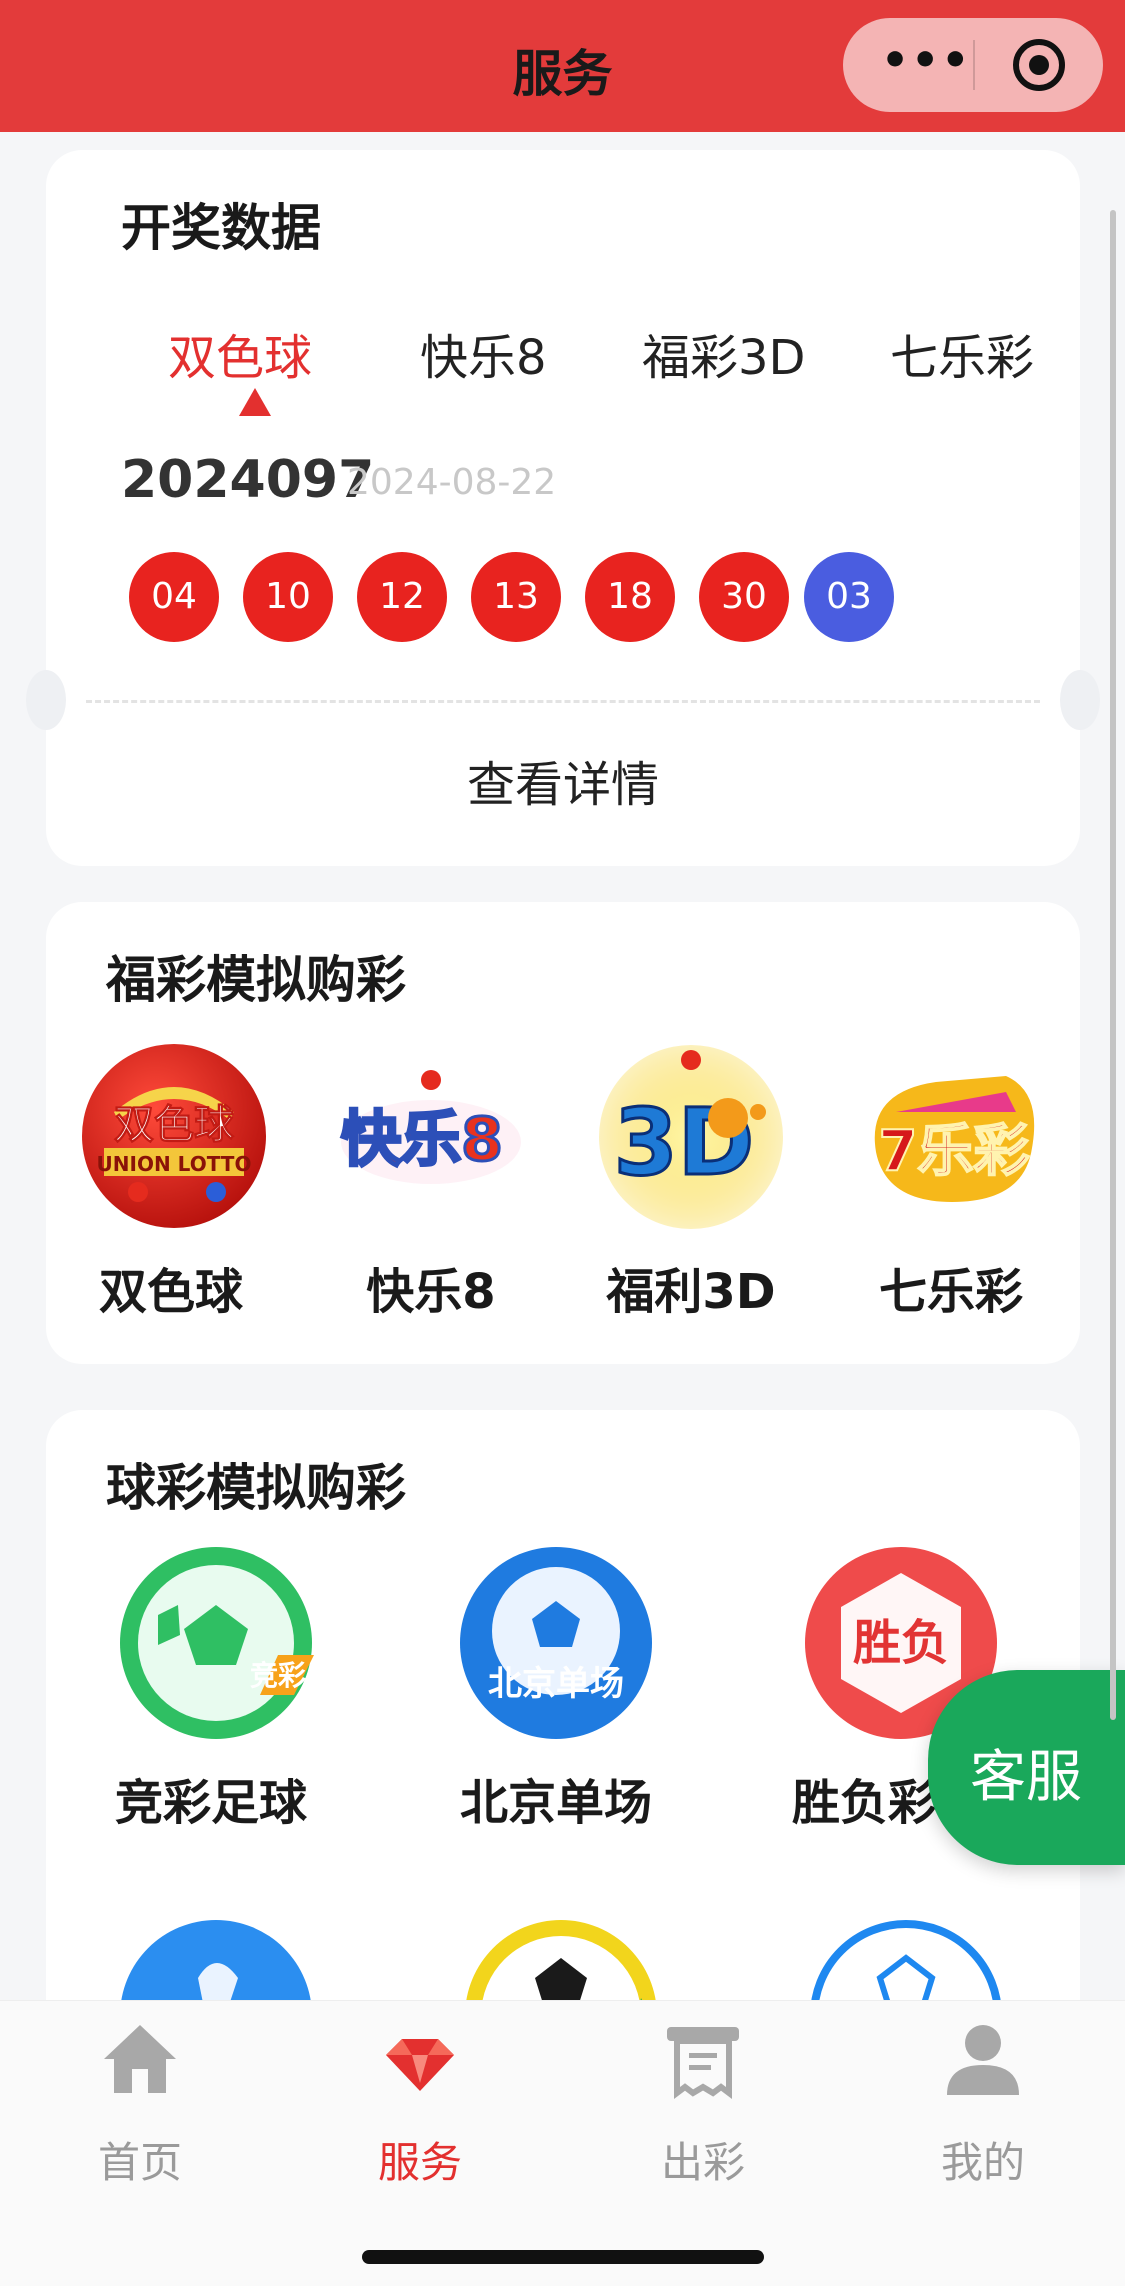  Describe the element at coordinates (1039, 65) in the screenshot. I see `close-target-icon` at that location.